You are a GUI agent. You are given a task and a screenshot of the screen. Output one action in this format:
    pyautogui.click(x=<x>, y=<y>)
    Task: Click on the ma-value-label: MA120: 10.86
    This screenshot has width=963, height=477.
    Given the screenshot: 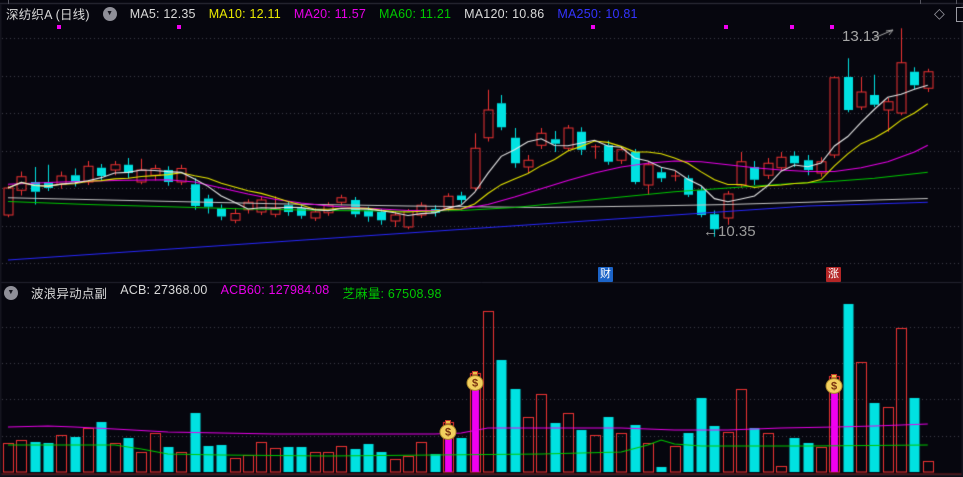 What is the action you would take?
    pyautogui.click(x=504, y=13)
    